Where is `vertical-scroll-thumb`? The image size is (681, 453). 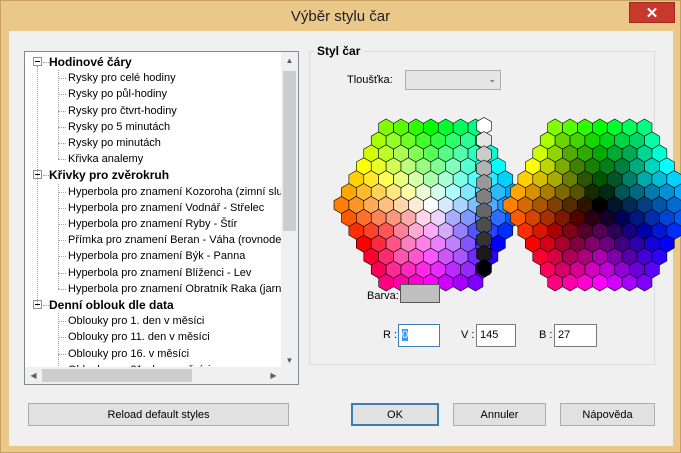 vertical-scroll-thumb is located at coordinates (289, 151).